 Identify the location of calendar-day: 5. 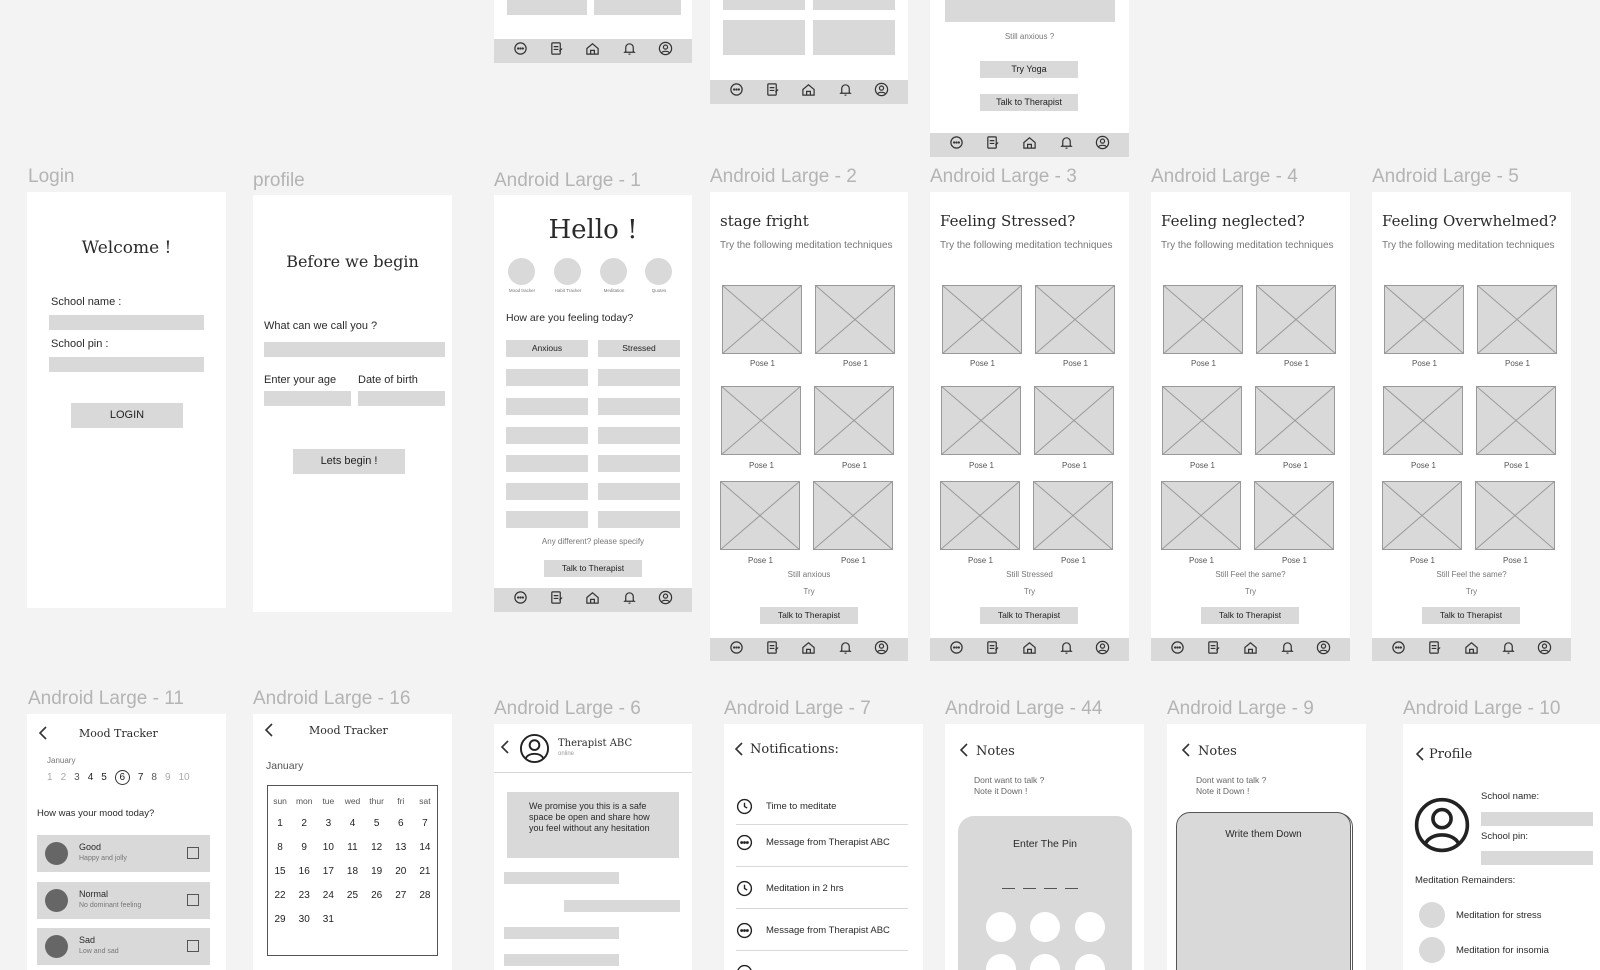
(377, 823).